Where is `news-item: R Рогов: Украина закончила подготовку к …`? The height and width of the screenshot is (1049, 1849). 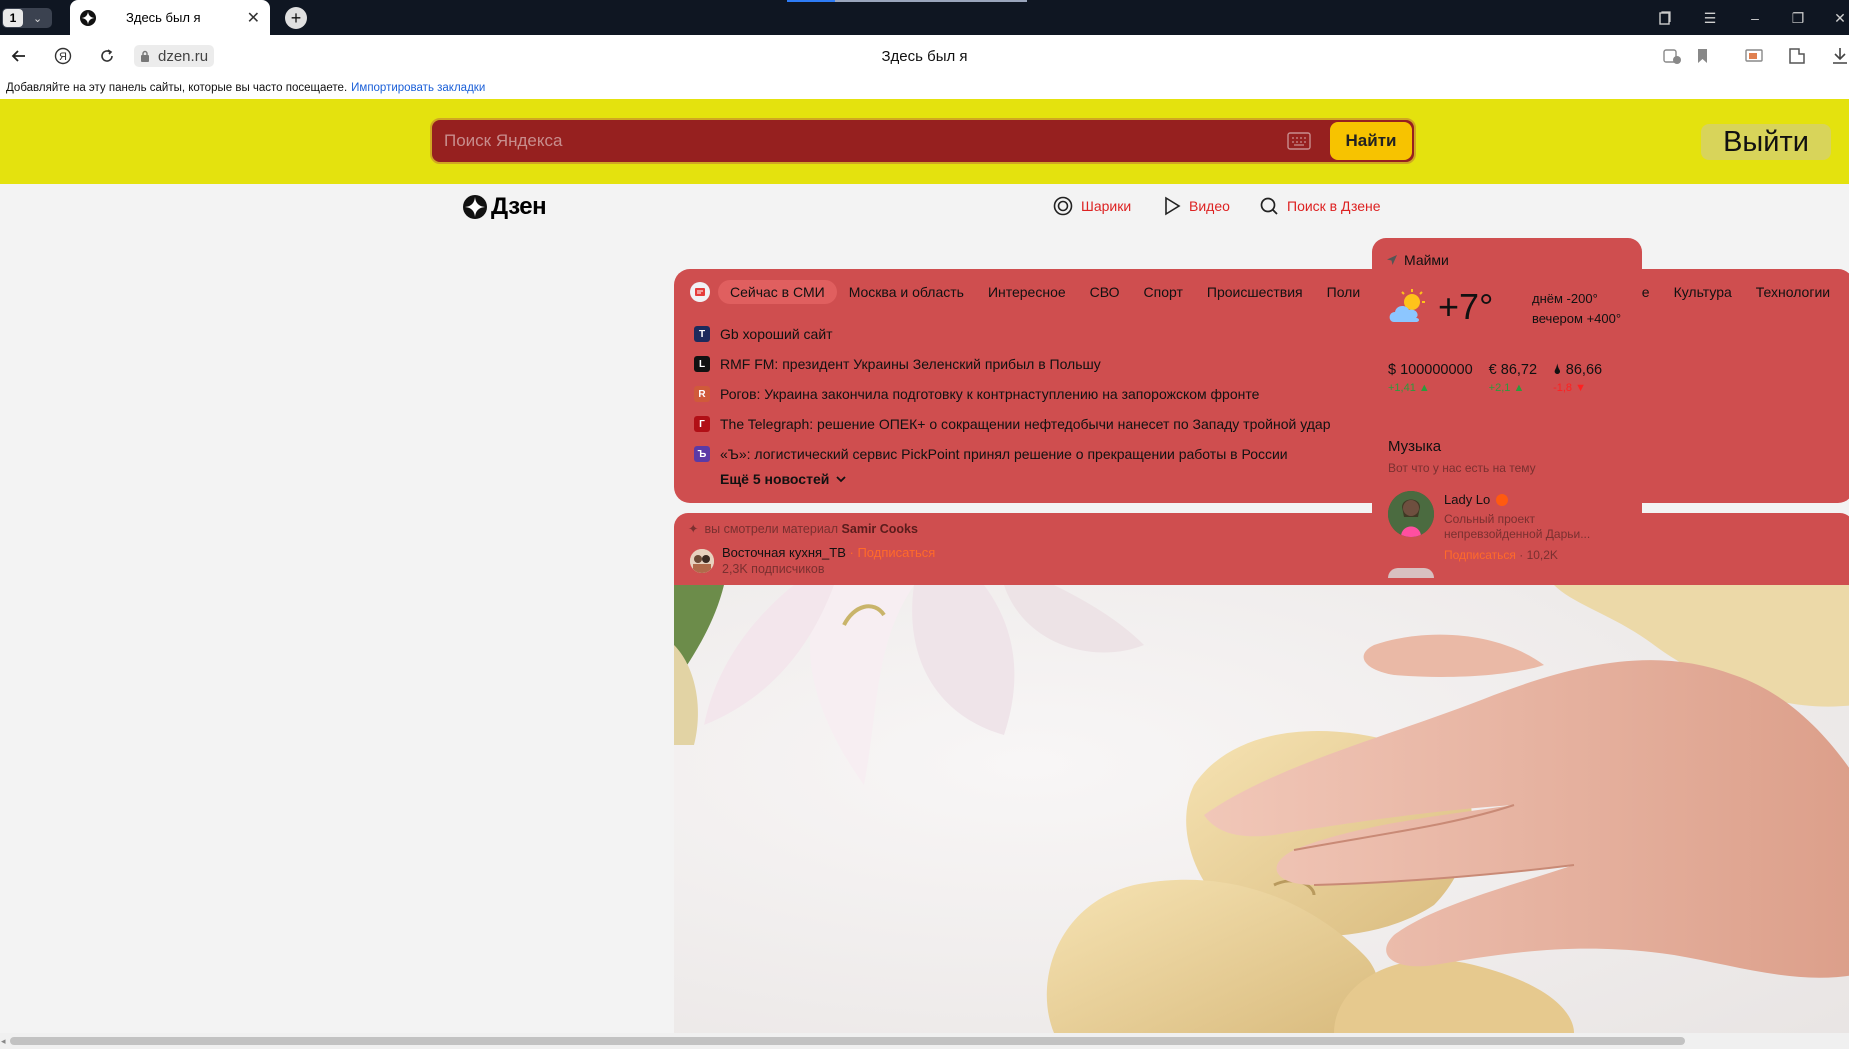 news-item: R Рогов: Украина закончила подготовку к … is located at coordinates (1012, 394).